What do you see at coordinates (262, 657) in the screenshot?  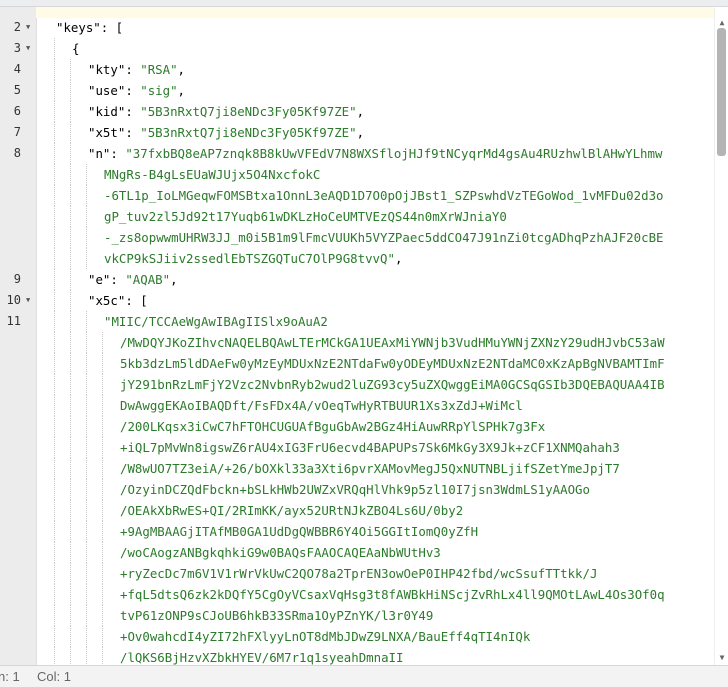 I see `json-string: /lQKS6BjHzvXZbkHYEV/6M7r1q1syeahDmnaII` at bounding box center [262, 657].